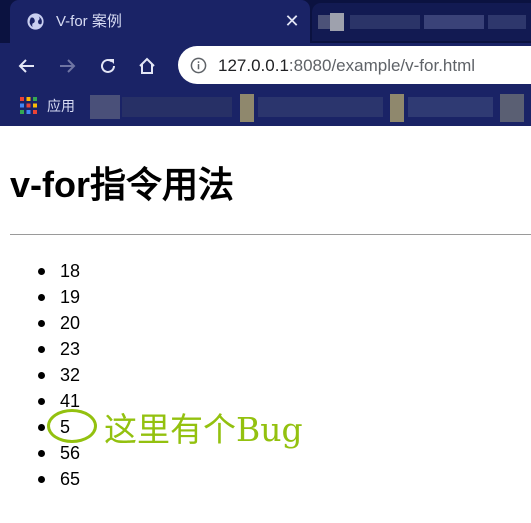  I want to click on list-item: 65, so click(58, 479).